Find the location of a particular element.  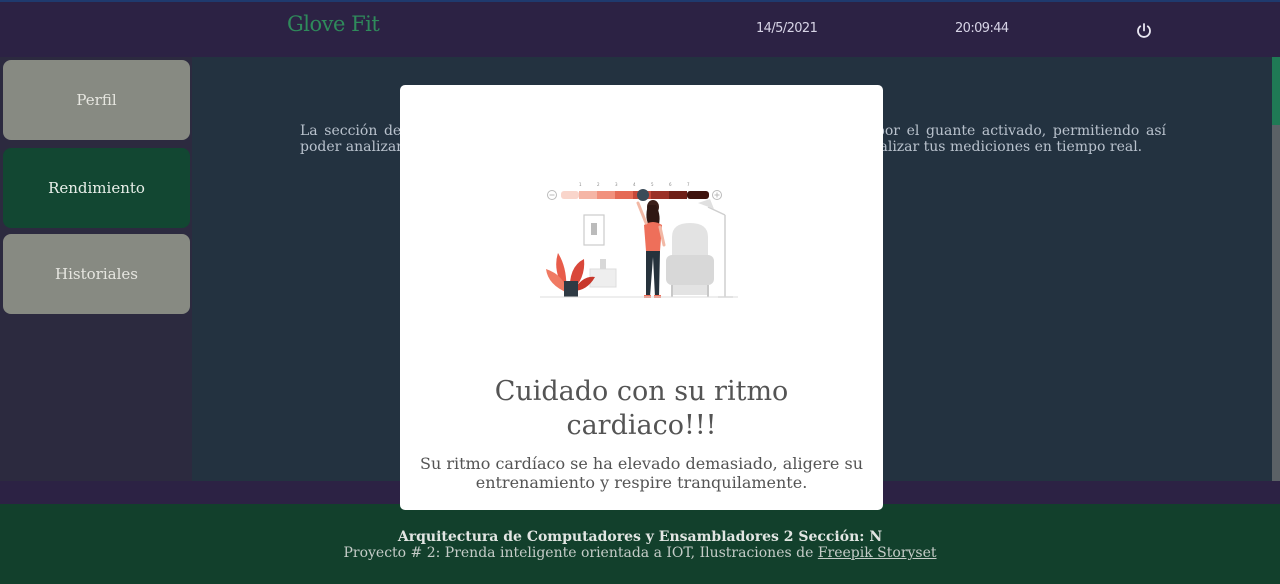

svg-text: 1 is located at coordinates (580, 184).